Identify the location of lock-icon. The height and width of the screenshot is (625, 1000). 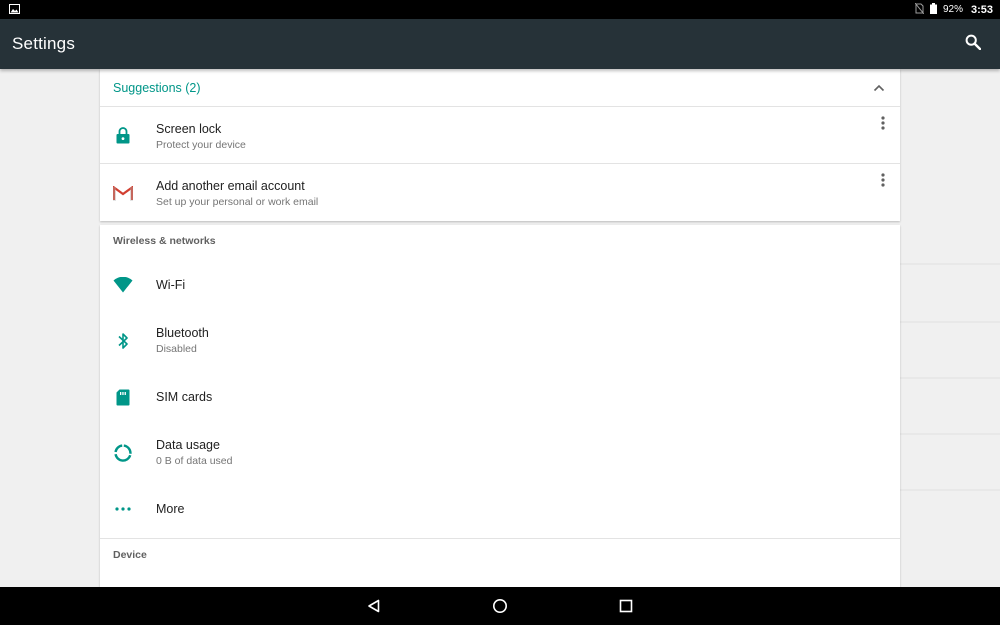
(123, 135).